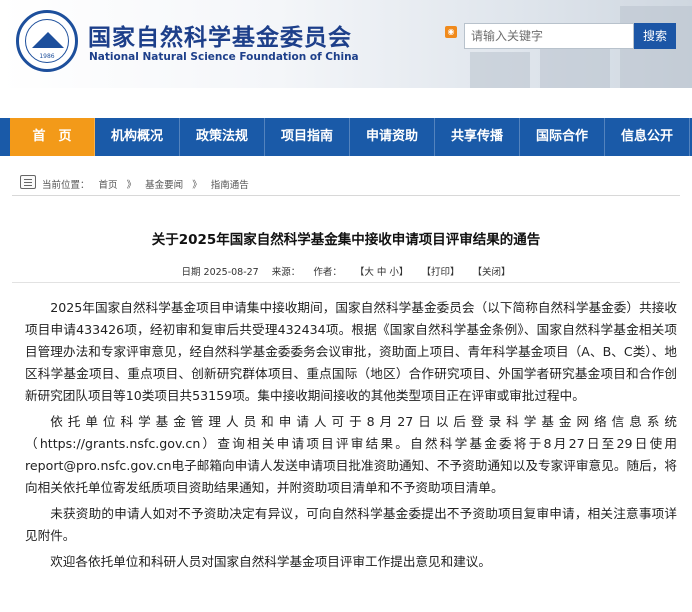 The height and width of the screenshot is (612, 692). I want to click on close-link: 【关闭】, so click(491, 272).